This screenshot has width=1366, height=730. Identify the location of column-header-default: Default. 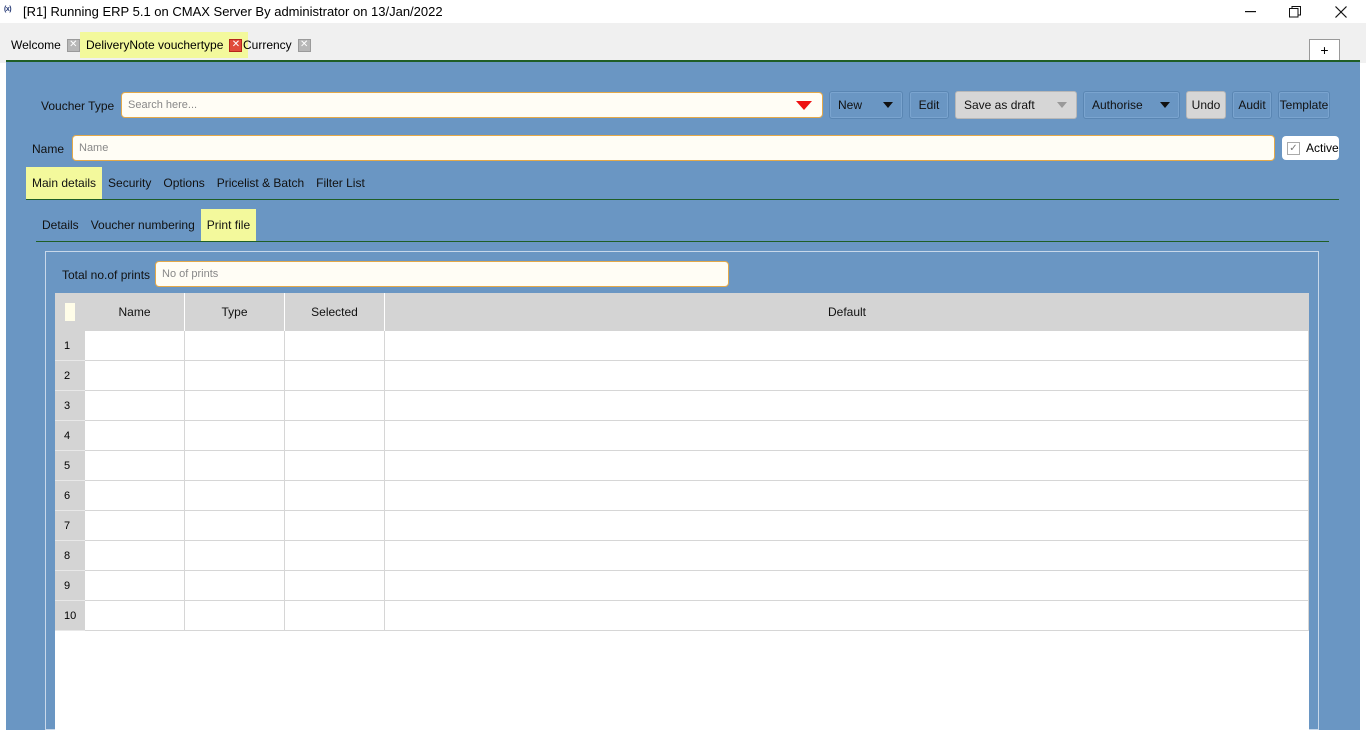
(847, 312).